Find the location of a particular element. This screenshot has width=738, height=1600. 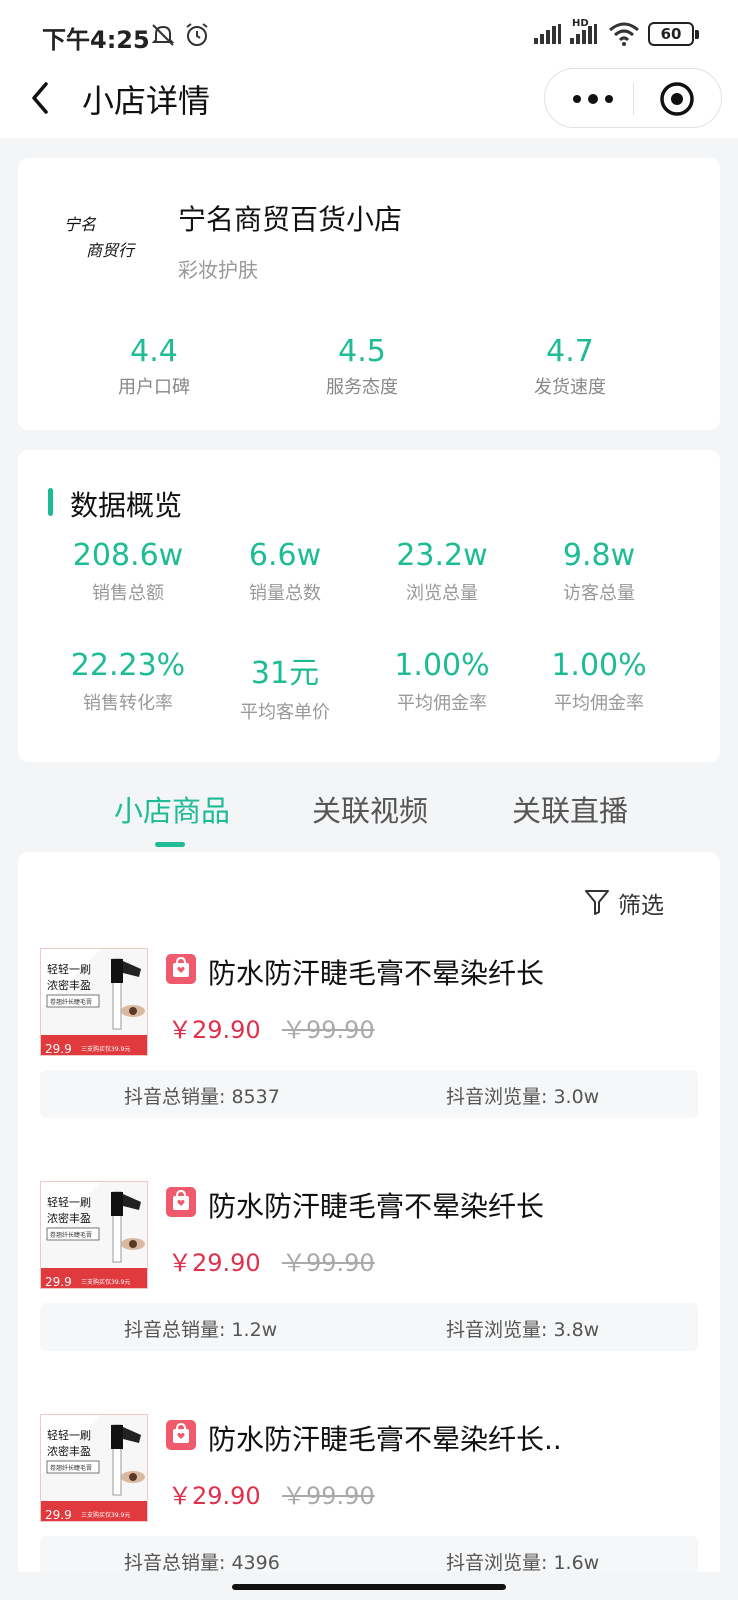

stat-label: 平均客单价 is located at coordinates (285, 712).